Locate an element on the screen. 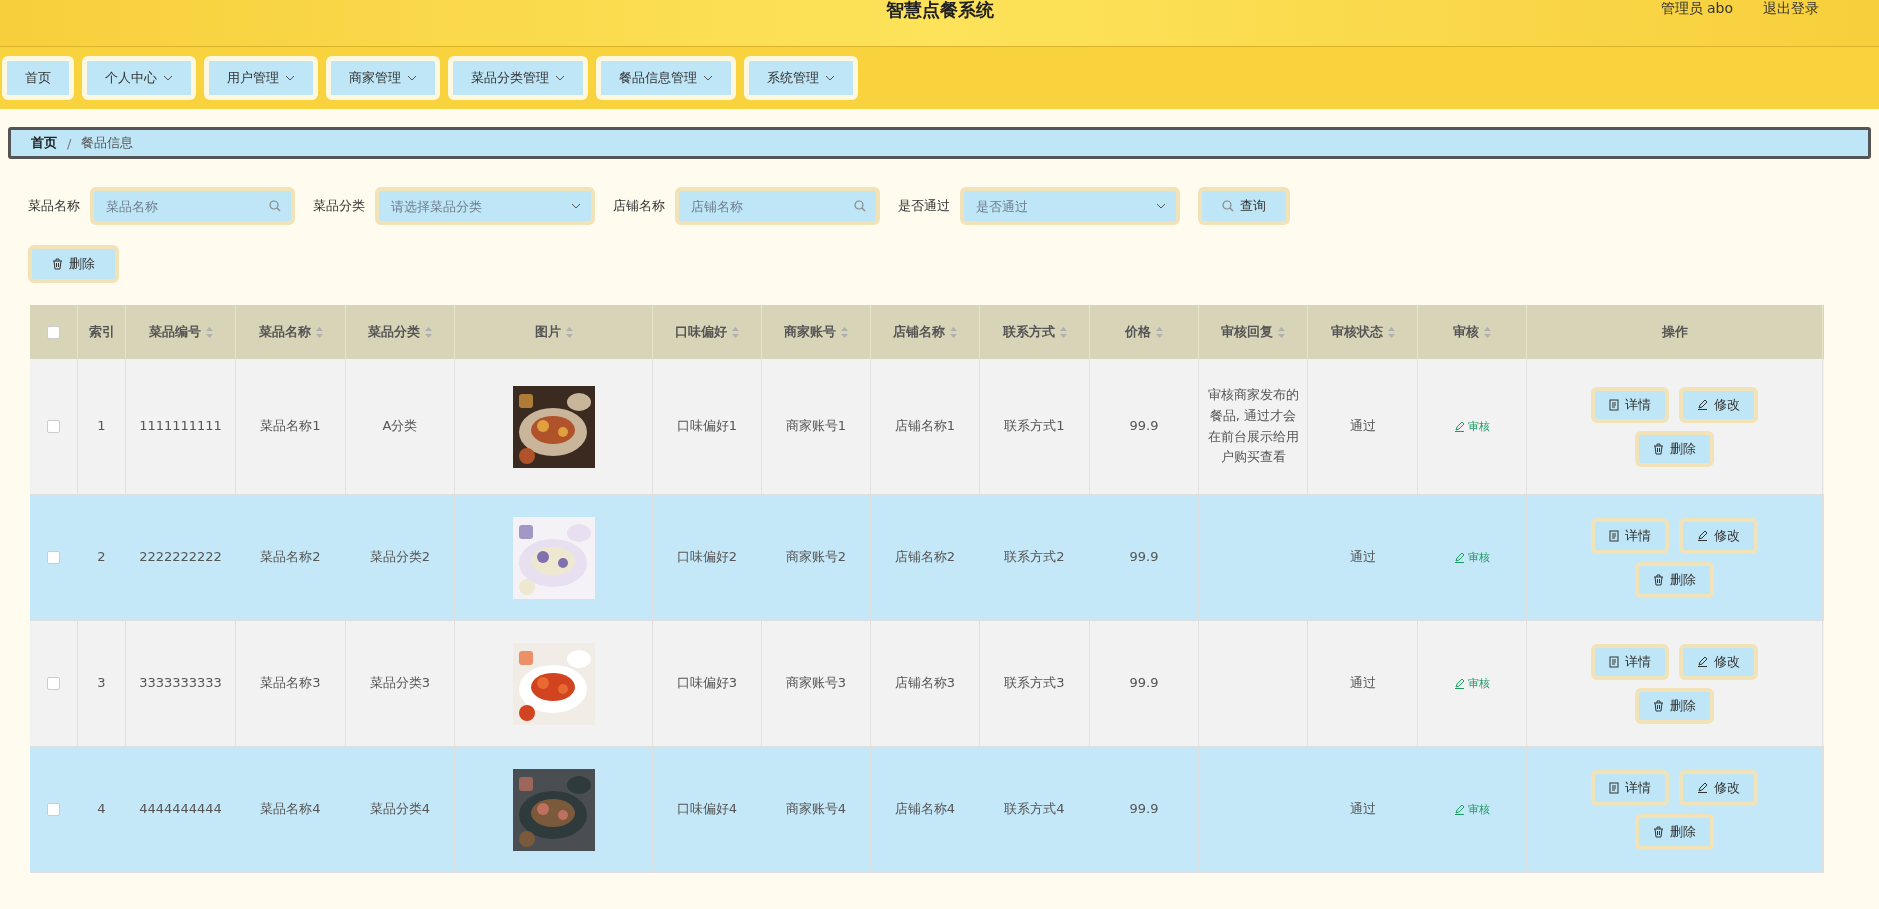 This screenshot has height=909, width=1879. select-field: 是否通过 is located at coordinates (1070, 206).